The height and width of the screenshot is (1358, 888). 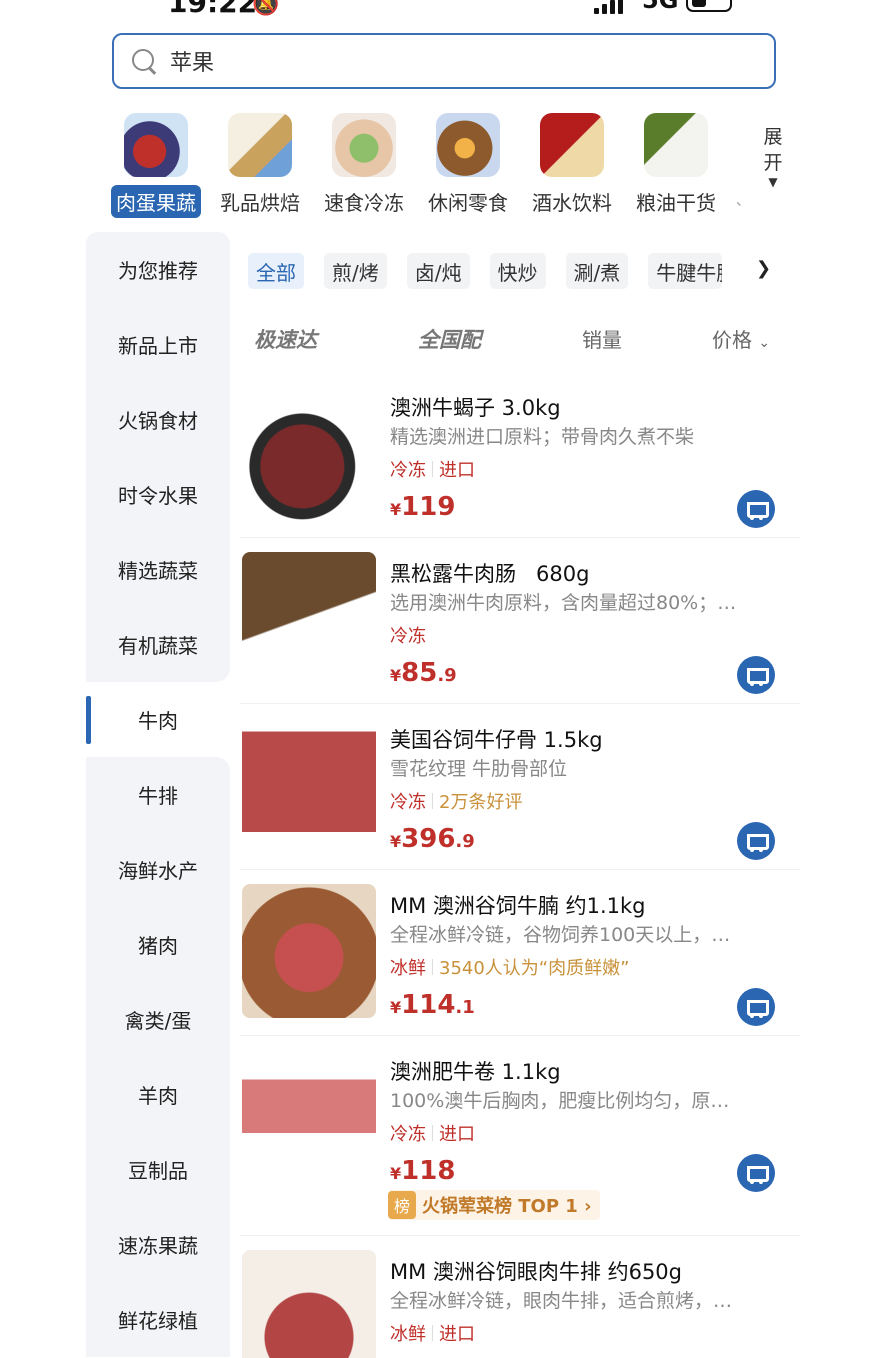 I want to click on chevron-down-icon: ❯, so click(x=763, y=268).